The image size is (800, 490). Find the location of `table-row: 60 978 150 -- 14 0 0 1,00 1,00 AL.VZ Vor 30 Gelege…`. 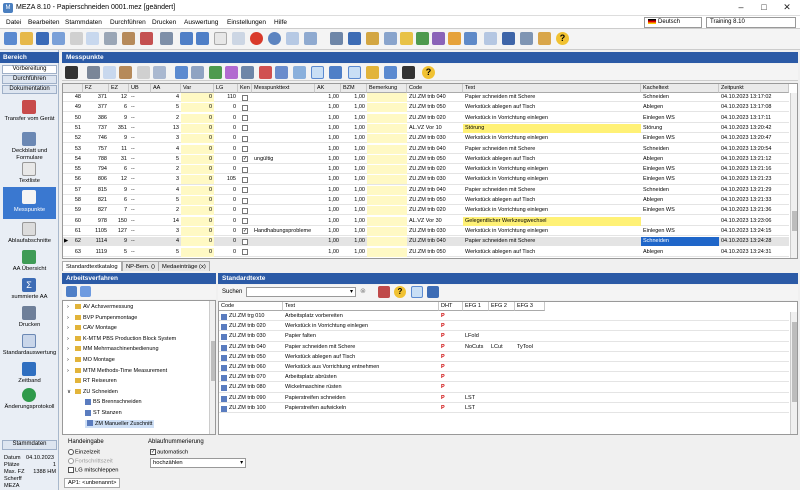

table-row: 60 978 150 -- 14 0 0 1,00 1,00 AL.VZ Vor 30 Gelege… is located at coordinates (426, 221).